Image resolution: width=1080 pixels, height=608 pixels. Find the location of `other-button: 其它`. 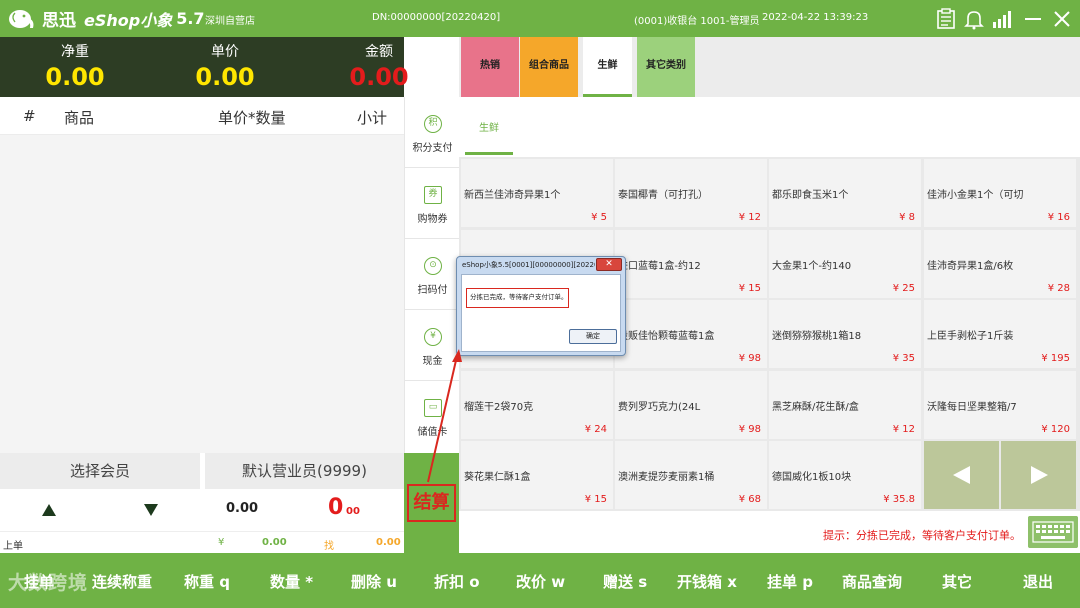

other-button: 其它 is located at coordinates (957, 581).